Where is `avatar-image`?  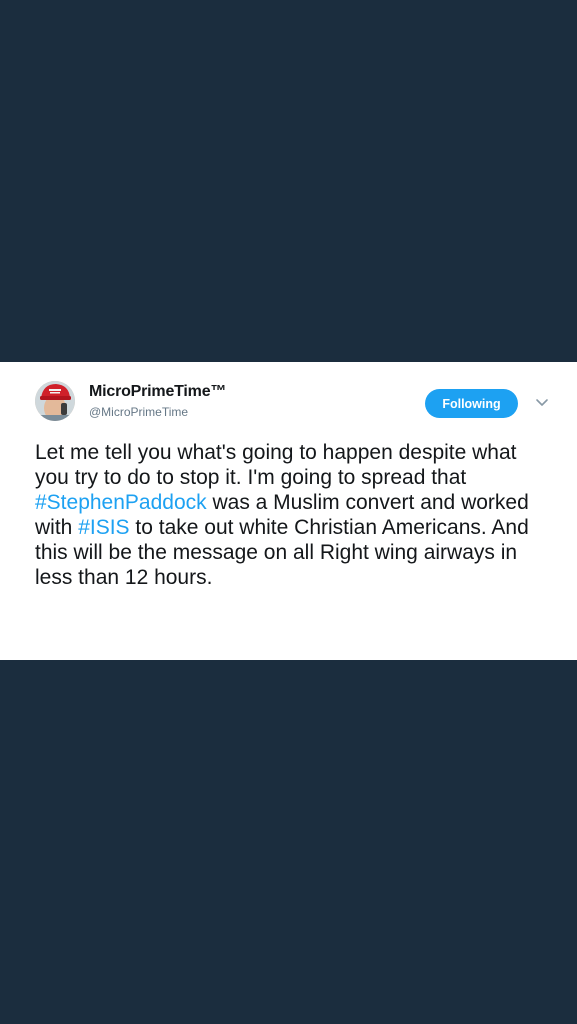
avatar-image is located at coordinates (55, 401).